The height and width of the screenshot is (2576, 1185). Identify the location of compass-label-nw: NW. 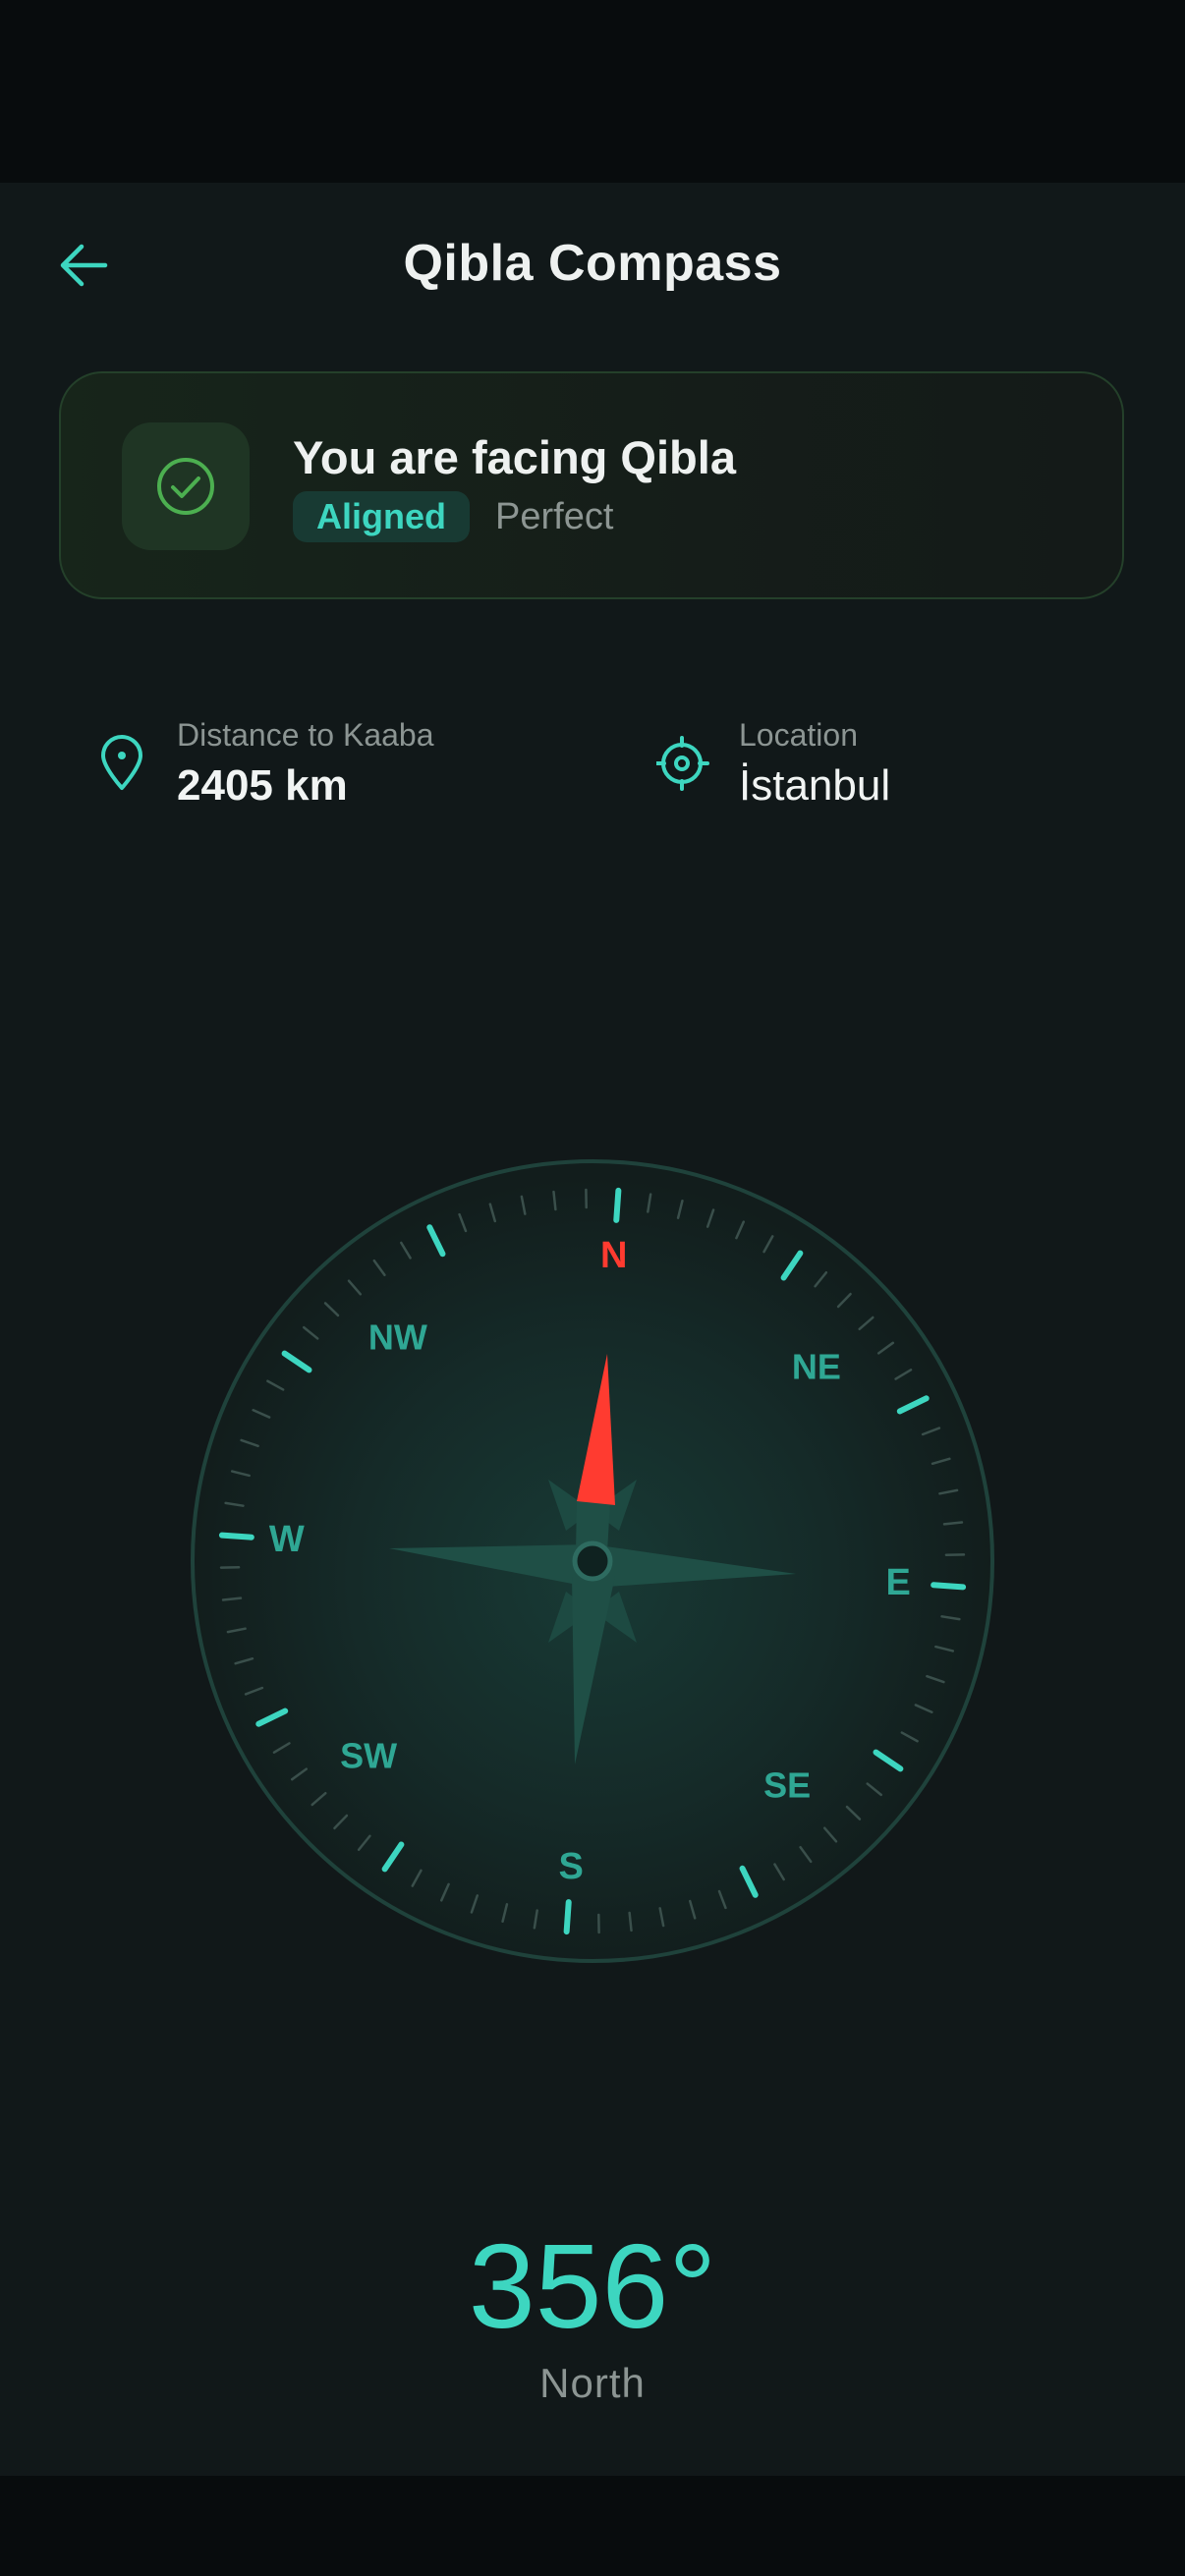
(398, 1337).